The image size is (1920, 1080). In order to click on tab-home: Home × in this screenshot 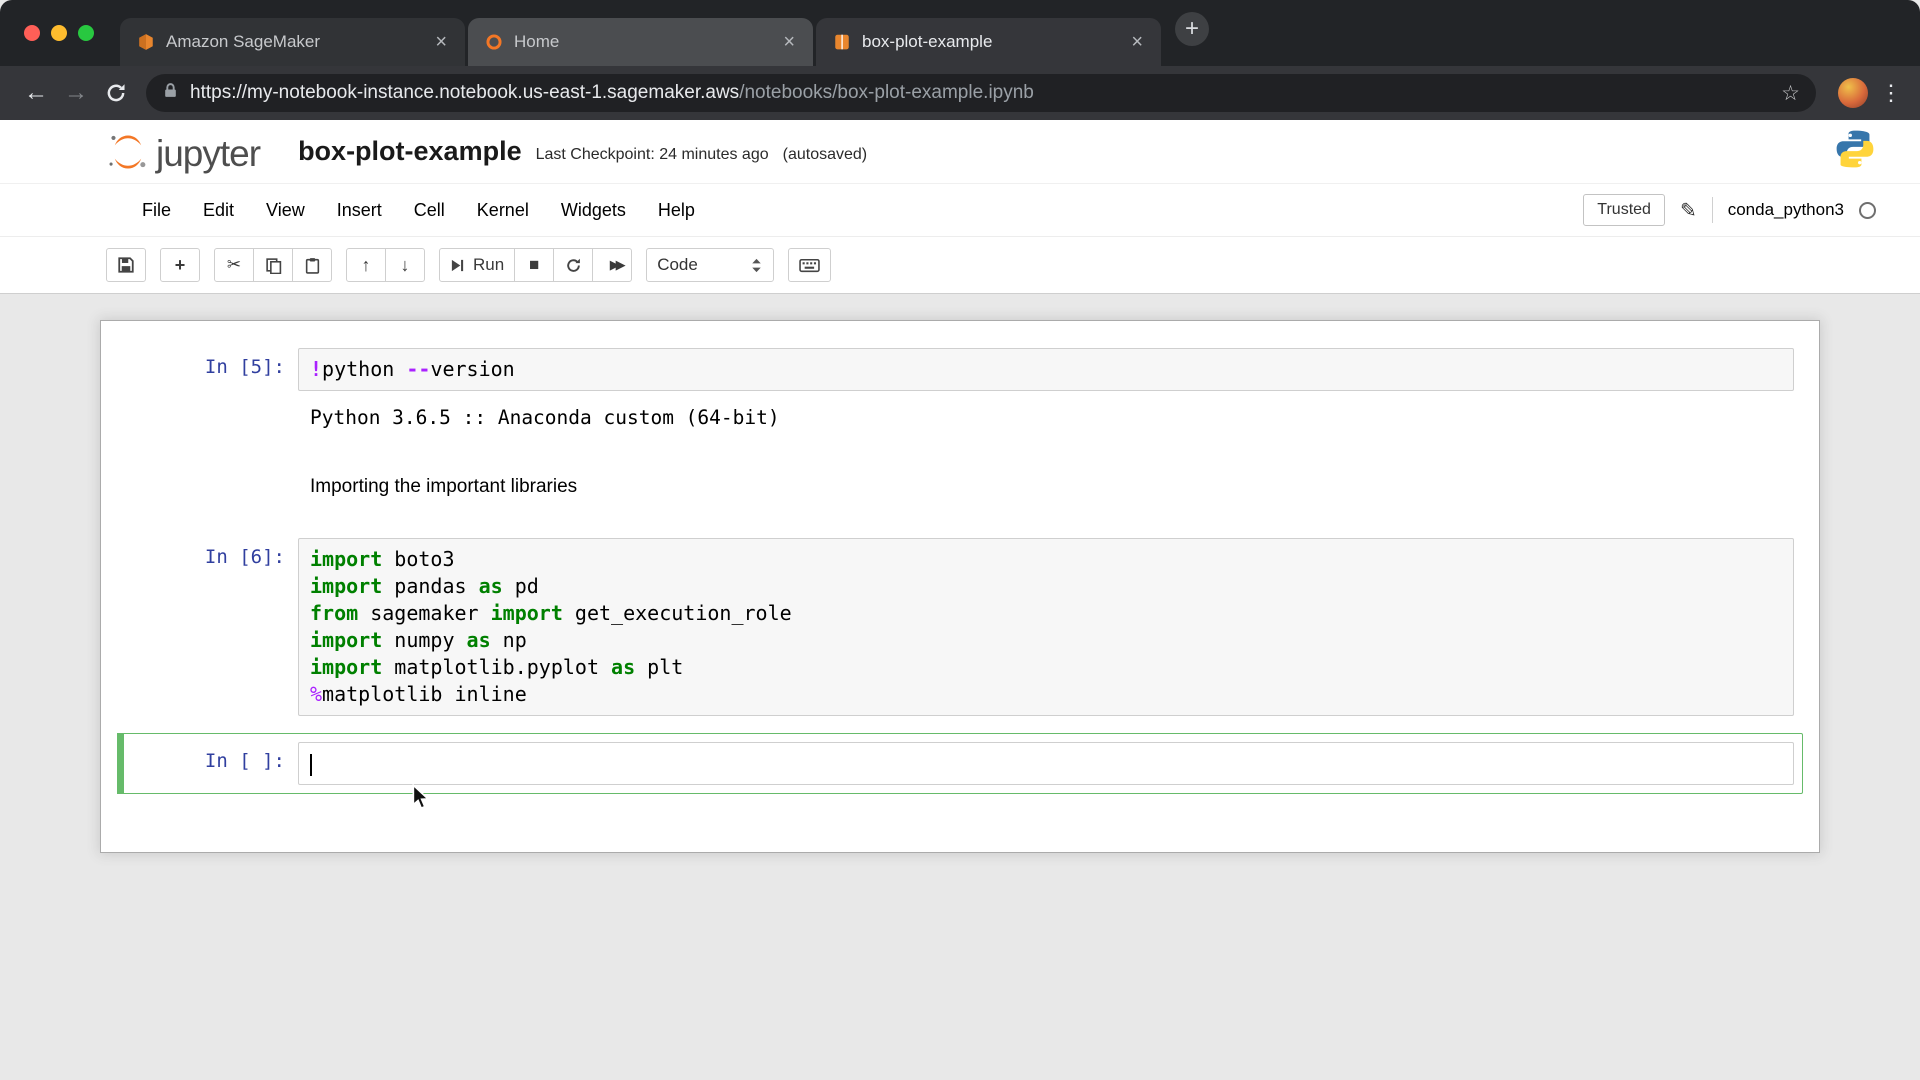, I will do `click(640, 42)`.